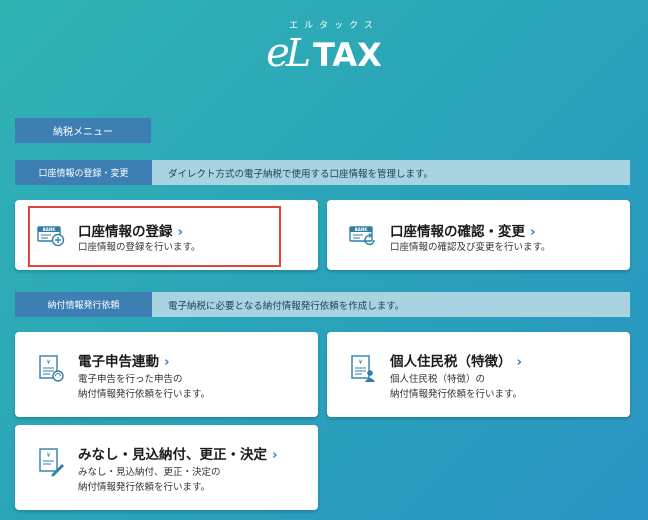 Image resolution: width=648 pixels, height=520 pixels. Describe the element at coordinates (51, 237) in the screenshot. I see `bank-add-icon: BANK` at that location.